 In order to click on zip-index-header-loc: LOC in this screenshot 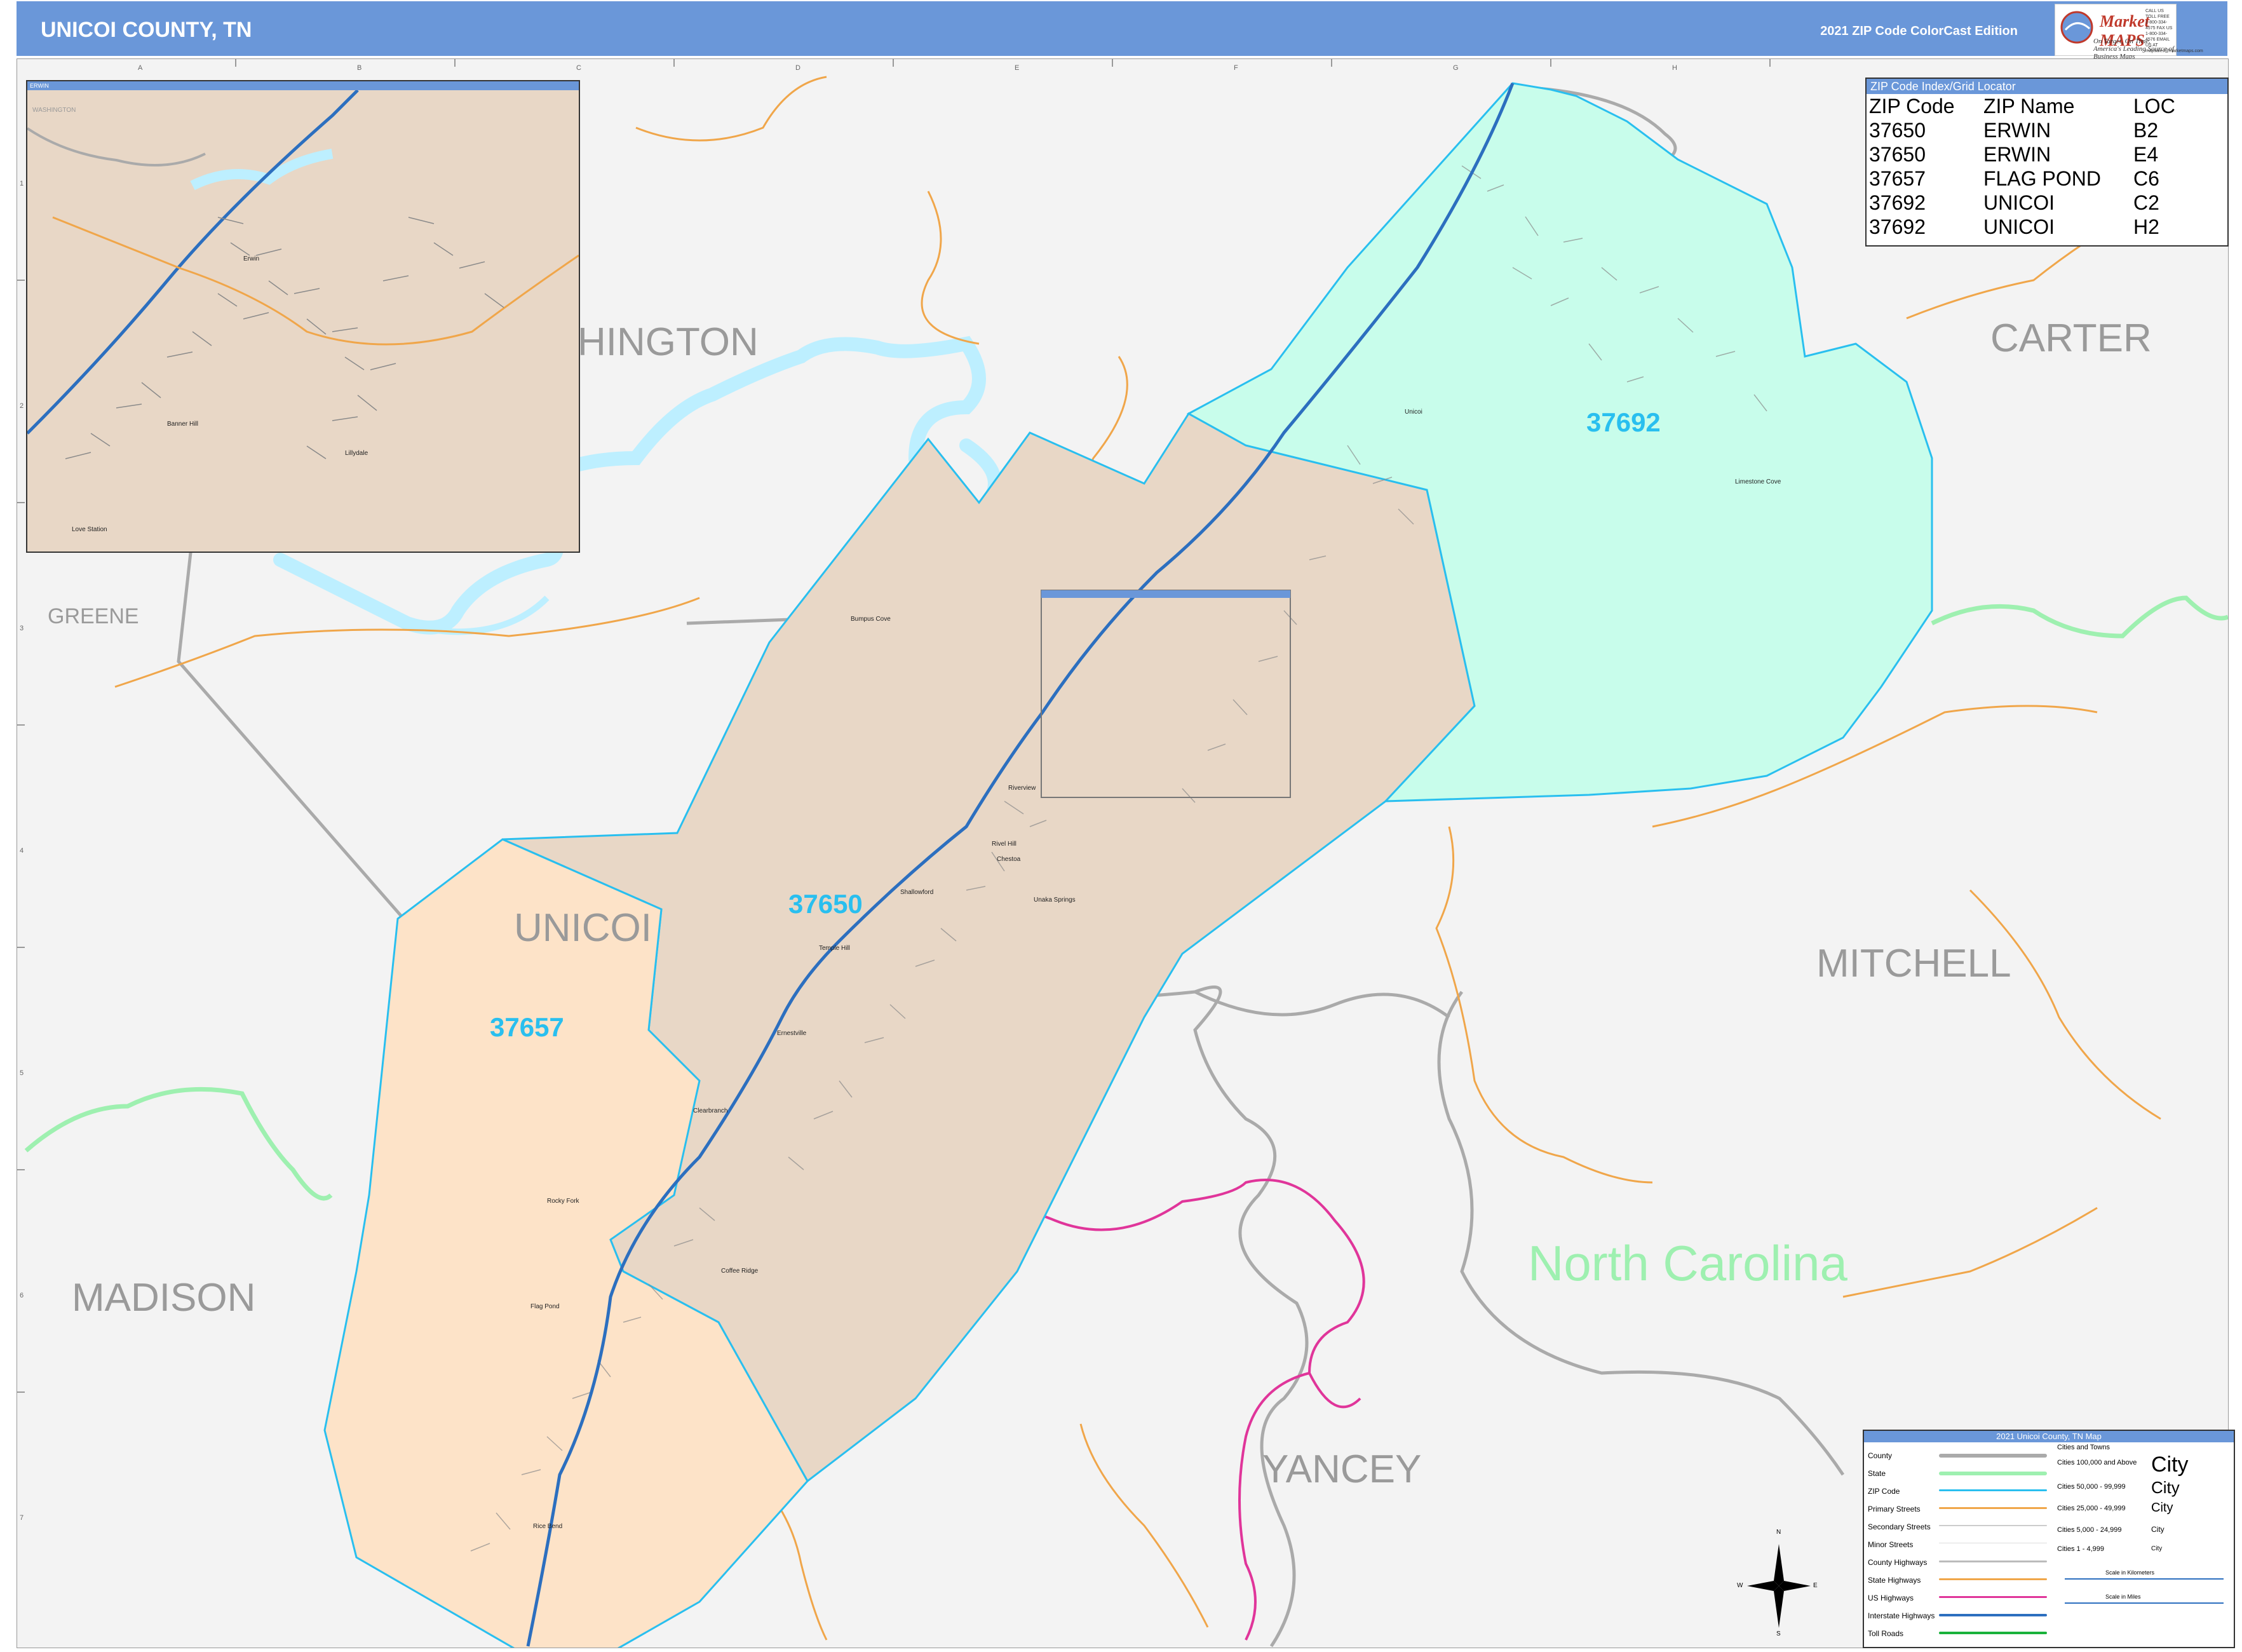, I will do `click(2154, 107)`.